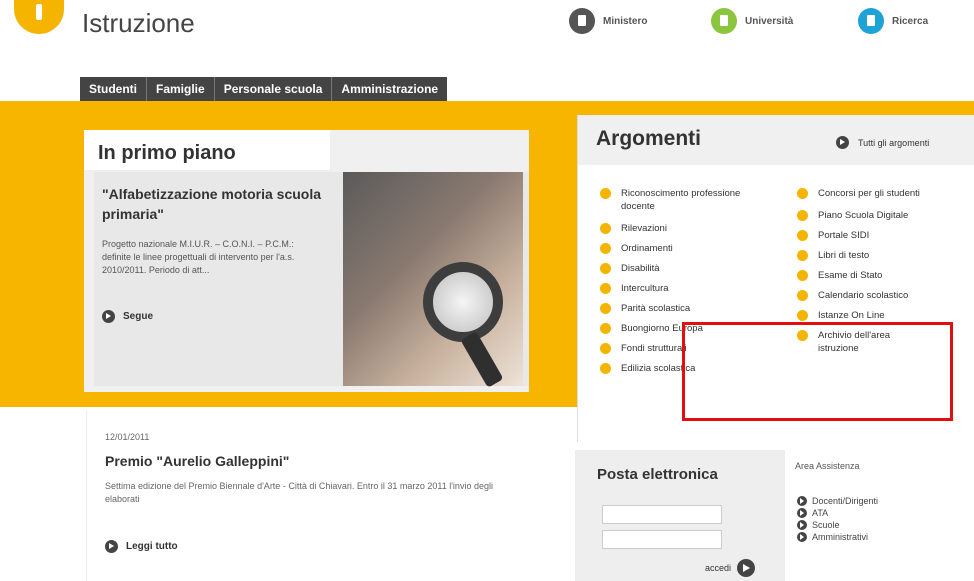 This screenshot has height=581, width=974. Describe the element at coordinates (582, 21) in the screenshot. I see `ministero-icon` at that location.